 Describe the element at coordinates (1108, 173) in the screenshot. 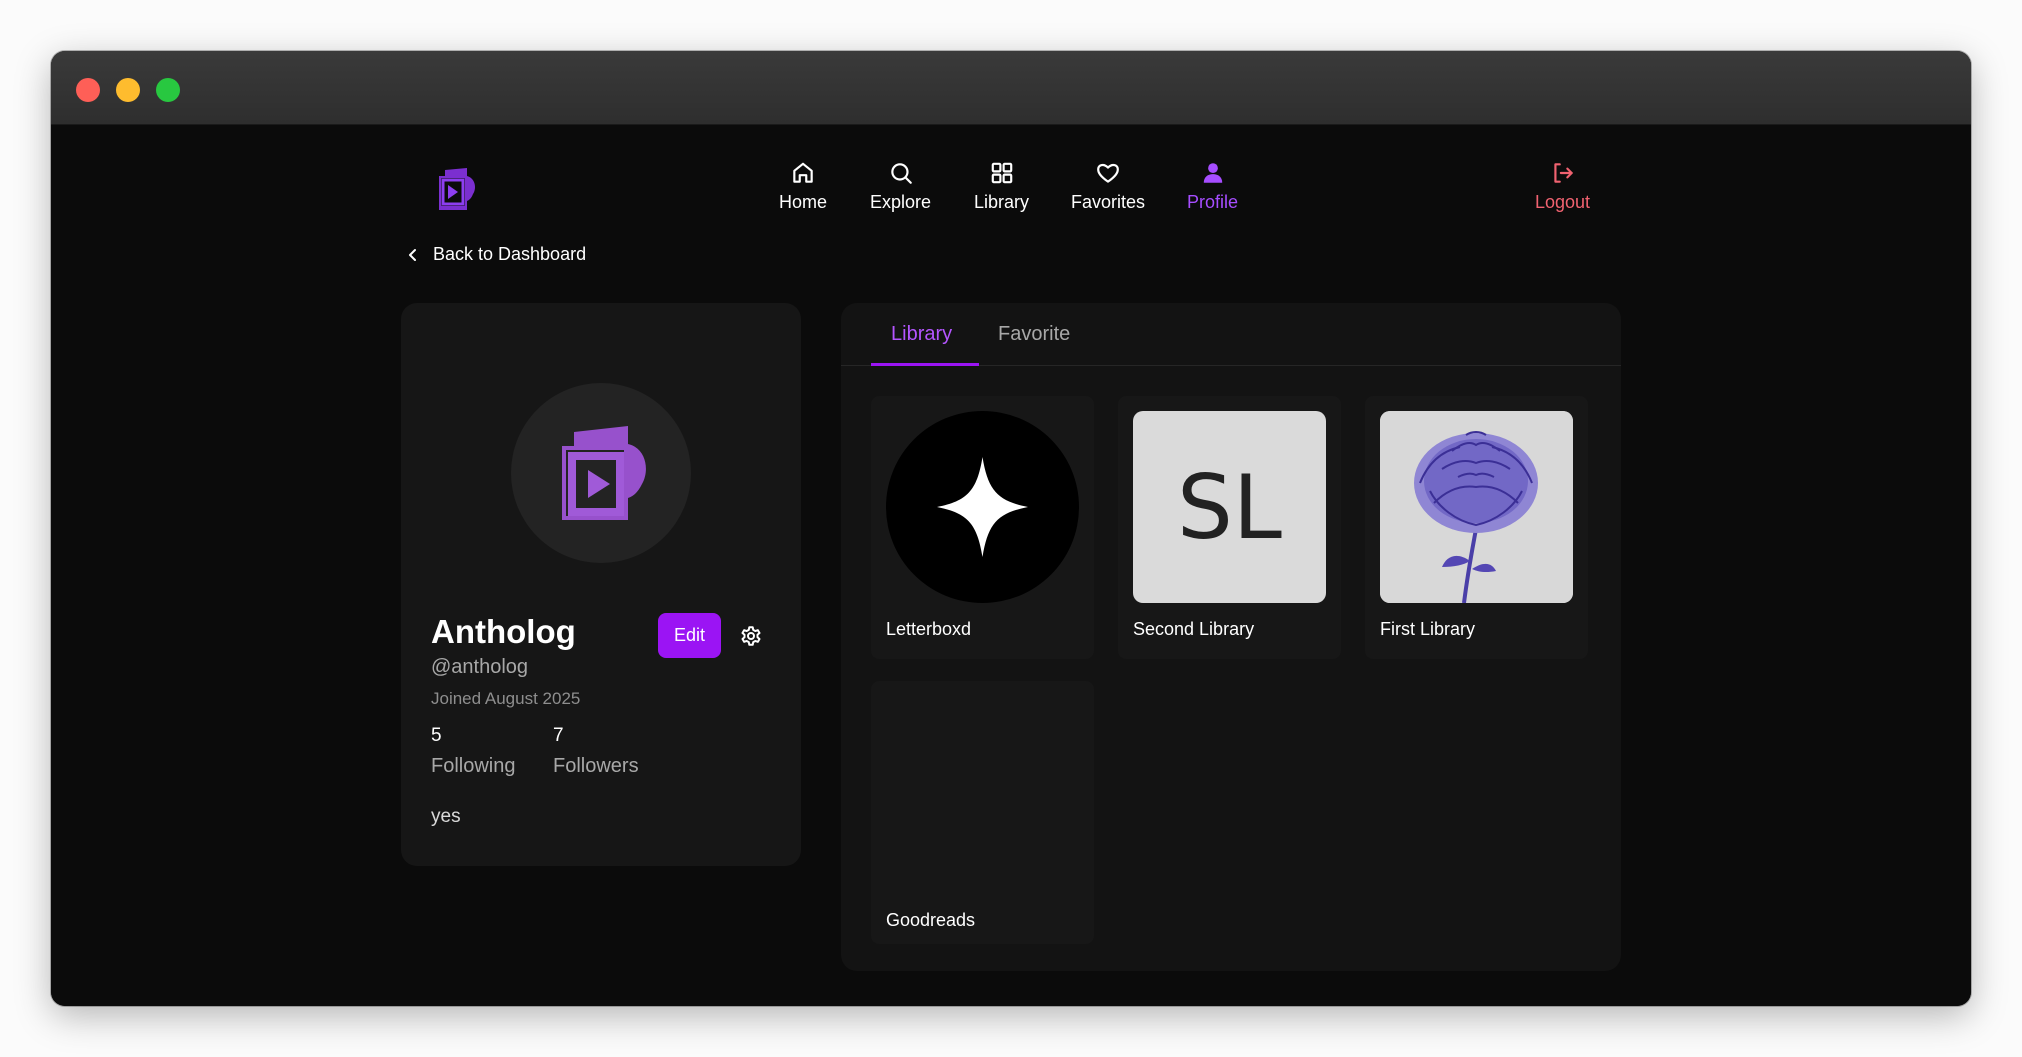

I see `heart-icon` at that location.